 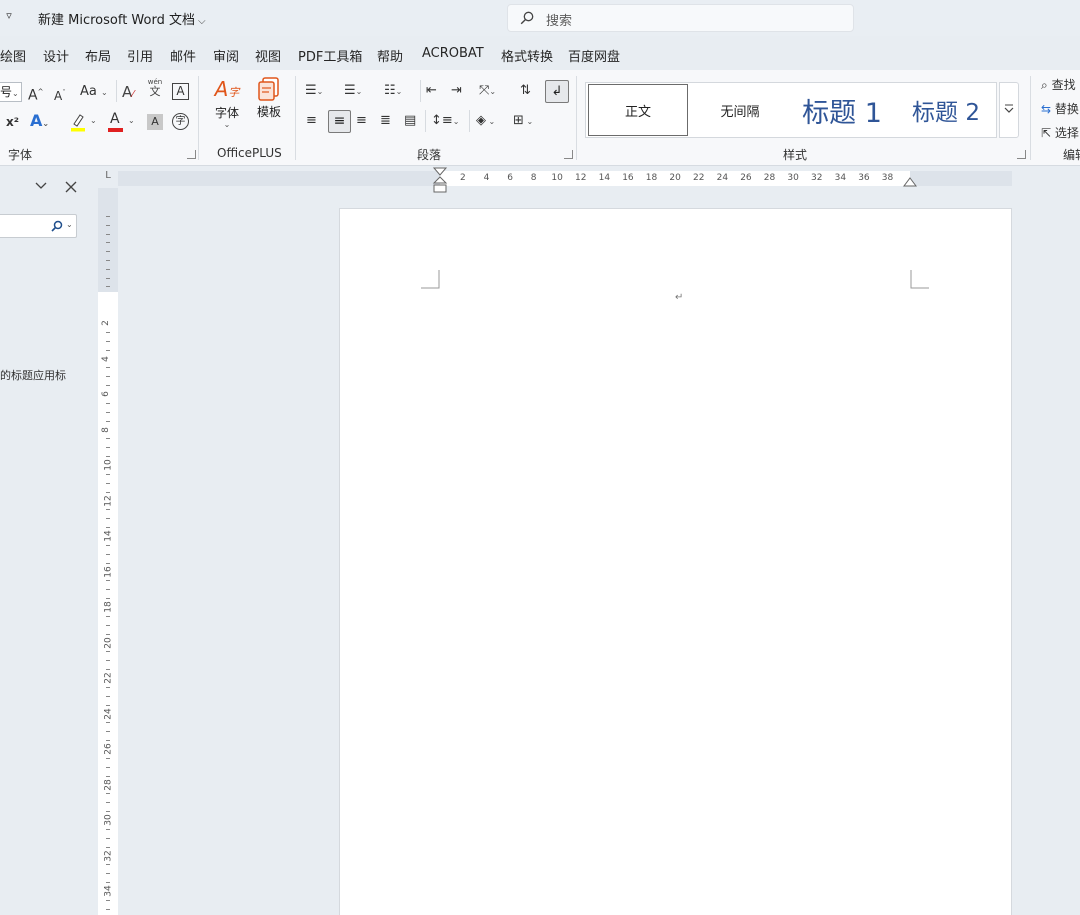 I want to click on line-spacing-icon: ↕≡, so click(x=442, y=120).